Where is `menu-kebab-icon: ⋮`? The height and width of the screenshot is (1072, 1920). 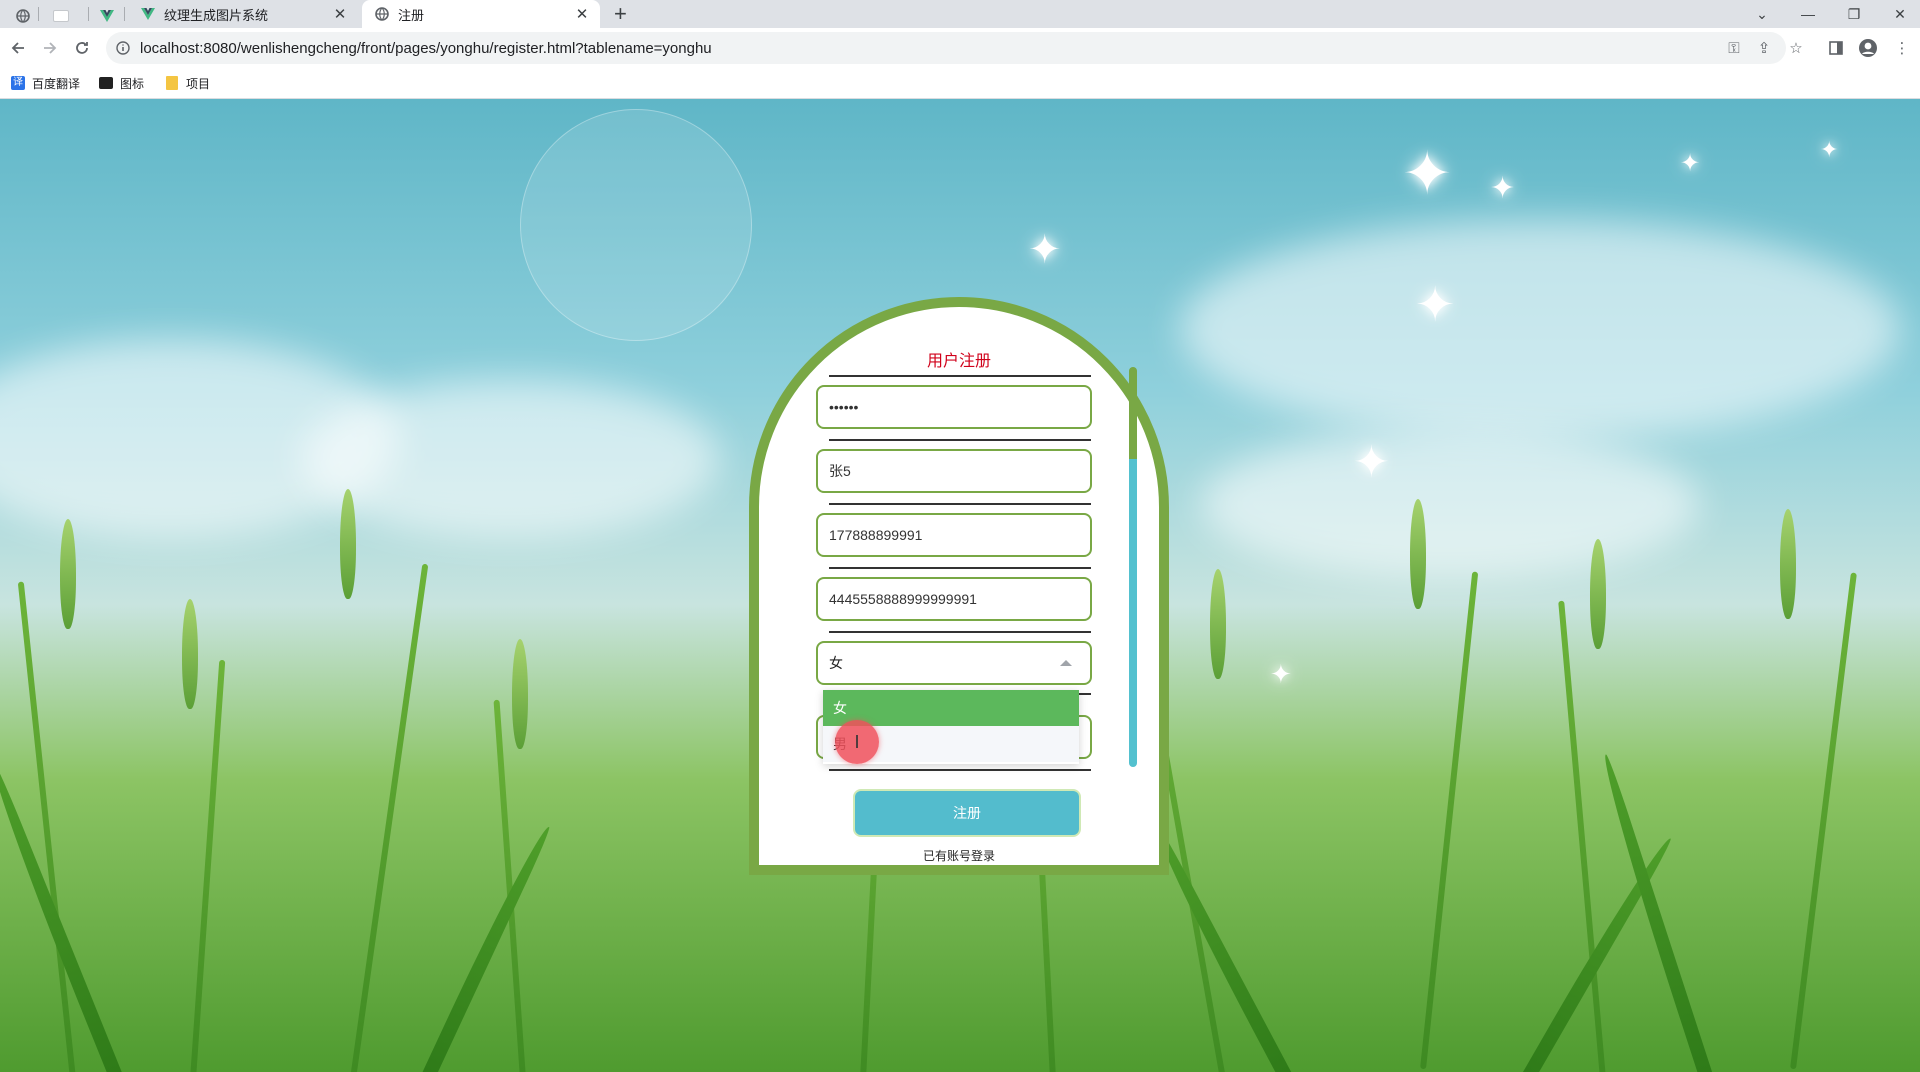
menu-kebab-icon: ⋮ is located at coordinates (1902, 48).